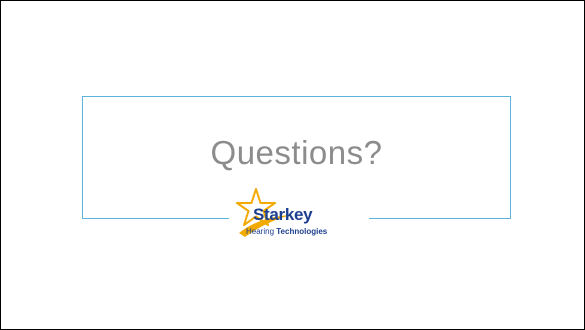  Describe the element at coordinates (260, 231) in the screenshot. I see `tagline-prefix: Hearing` at that location.